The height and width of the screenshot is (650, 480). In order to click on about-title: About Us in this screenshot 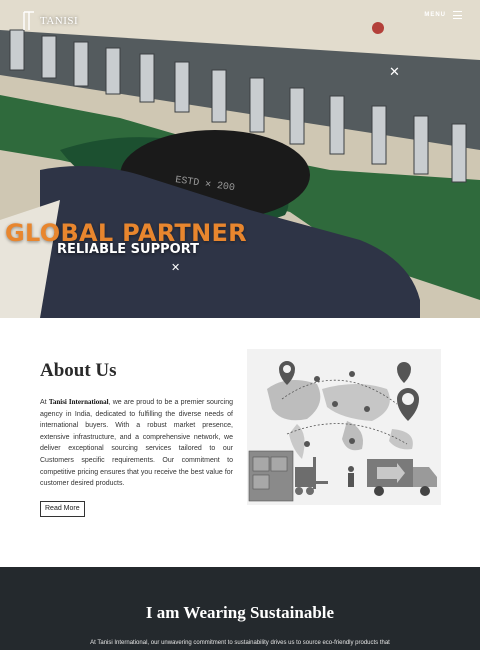, I will do `click(78, 370)`.